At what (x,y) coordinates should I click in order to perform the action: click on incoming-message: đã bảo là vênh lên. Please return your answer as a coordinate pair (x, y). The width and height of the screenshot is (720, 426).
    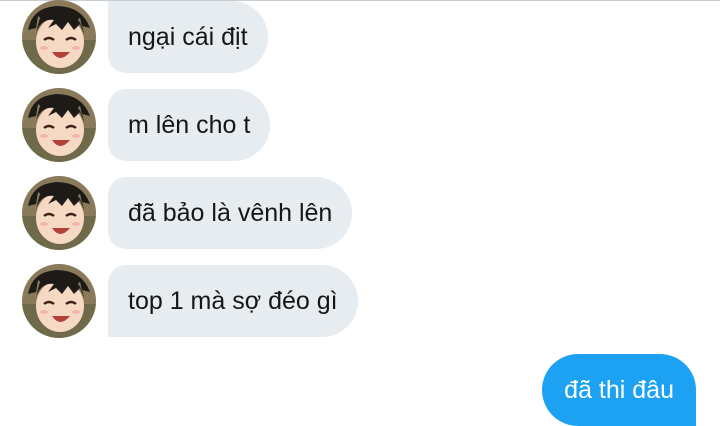
    Looking at the image, I should click on (187, 213).